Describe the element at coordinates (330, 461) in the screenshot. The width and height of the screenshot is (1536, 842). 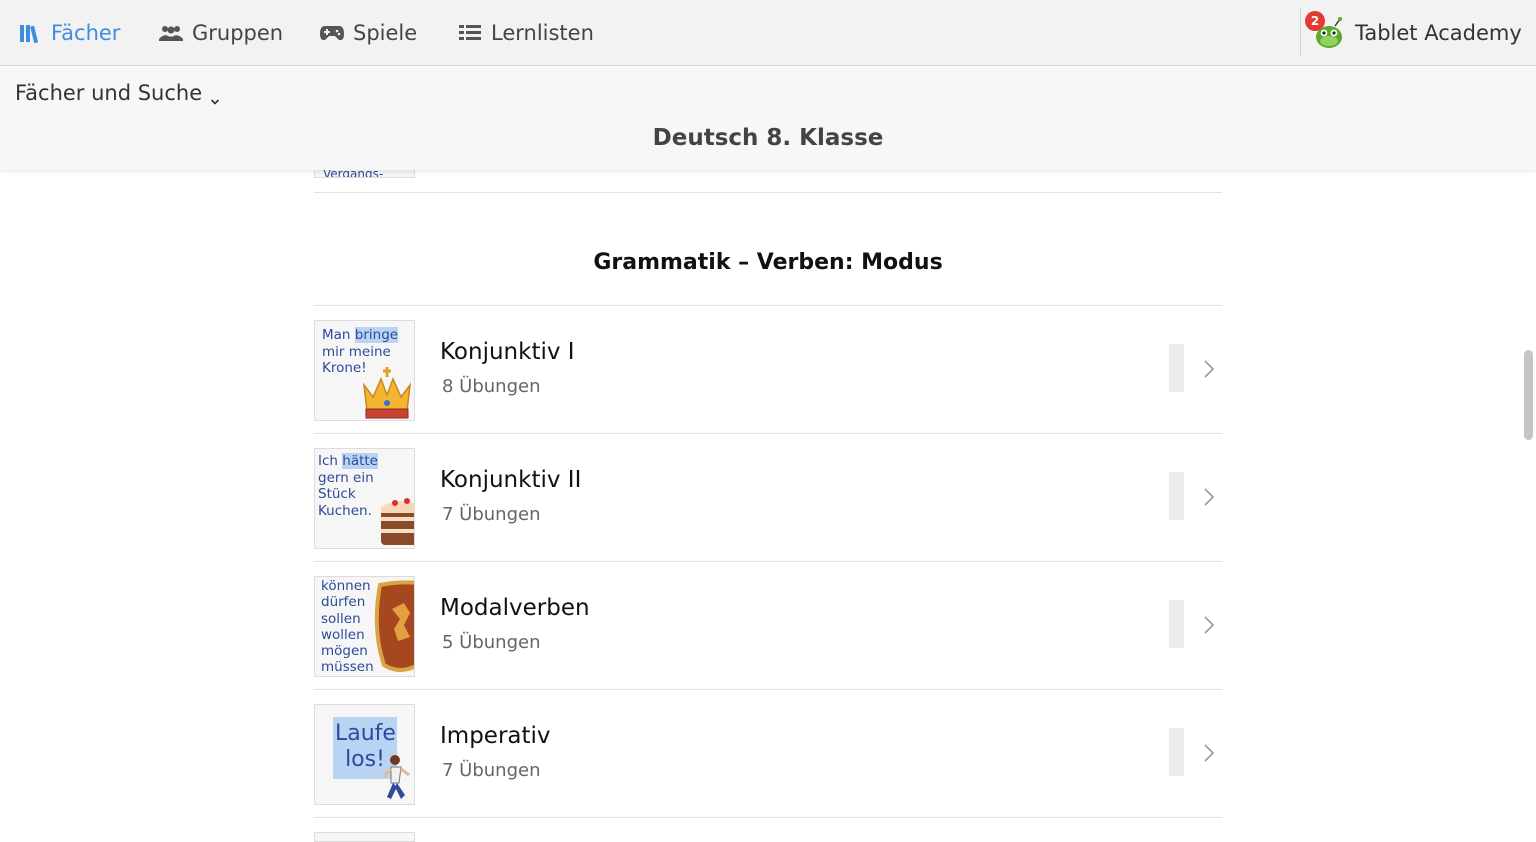
I see `thumb-text: Ich` at that location.